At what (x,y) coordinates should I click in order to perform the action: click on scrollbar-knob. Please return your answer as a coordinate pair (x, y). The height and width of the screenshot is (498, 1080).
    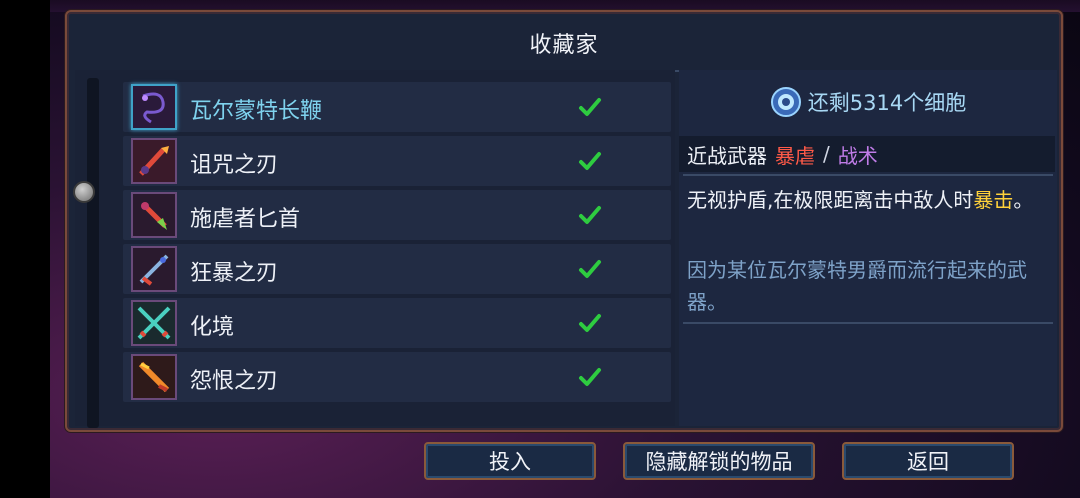
    Looking at the image, I should click on (84, 192).